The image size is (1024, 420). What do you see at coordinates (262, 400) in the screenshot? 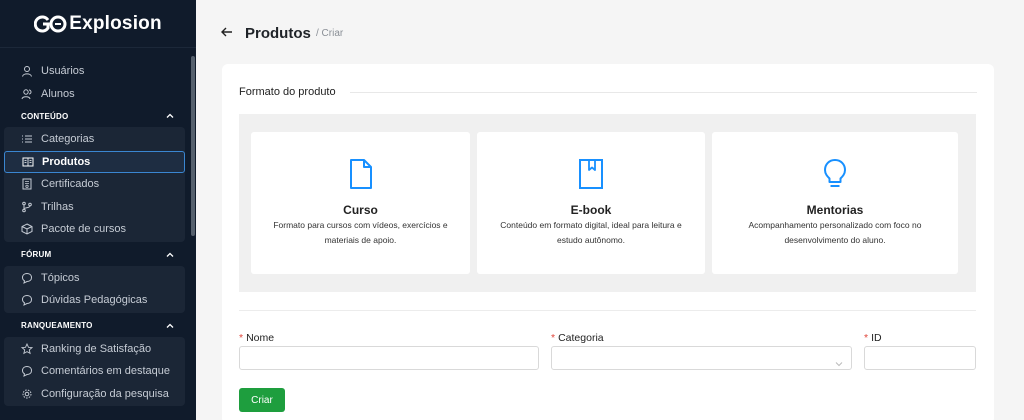
I see `create-button: Criar` at bounding box center [262, 400].